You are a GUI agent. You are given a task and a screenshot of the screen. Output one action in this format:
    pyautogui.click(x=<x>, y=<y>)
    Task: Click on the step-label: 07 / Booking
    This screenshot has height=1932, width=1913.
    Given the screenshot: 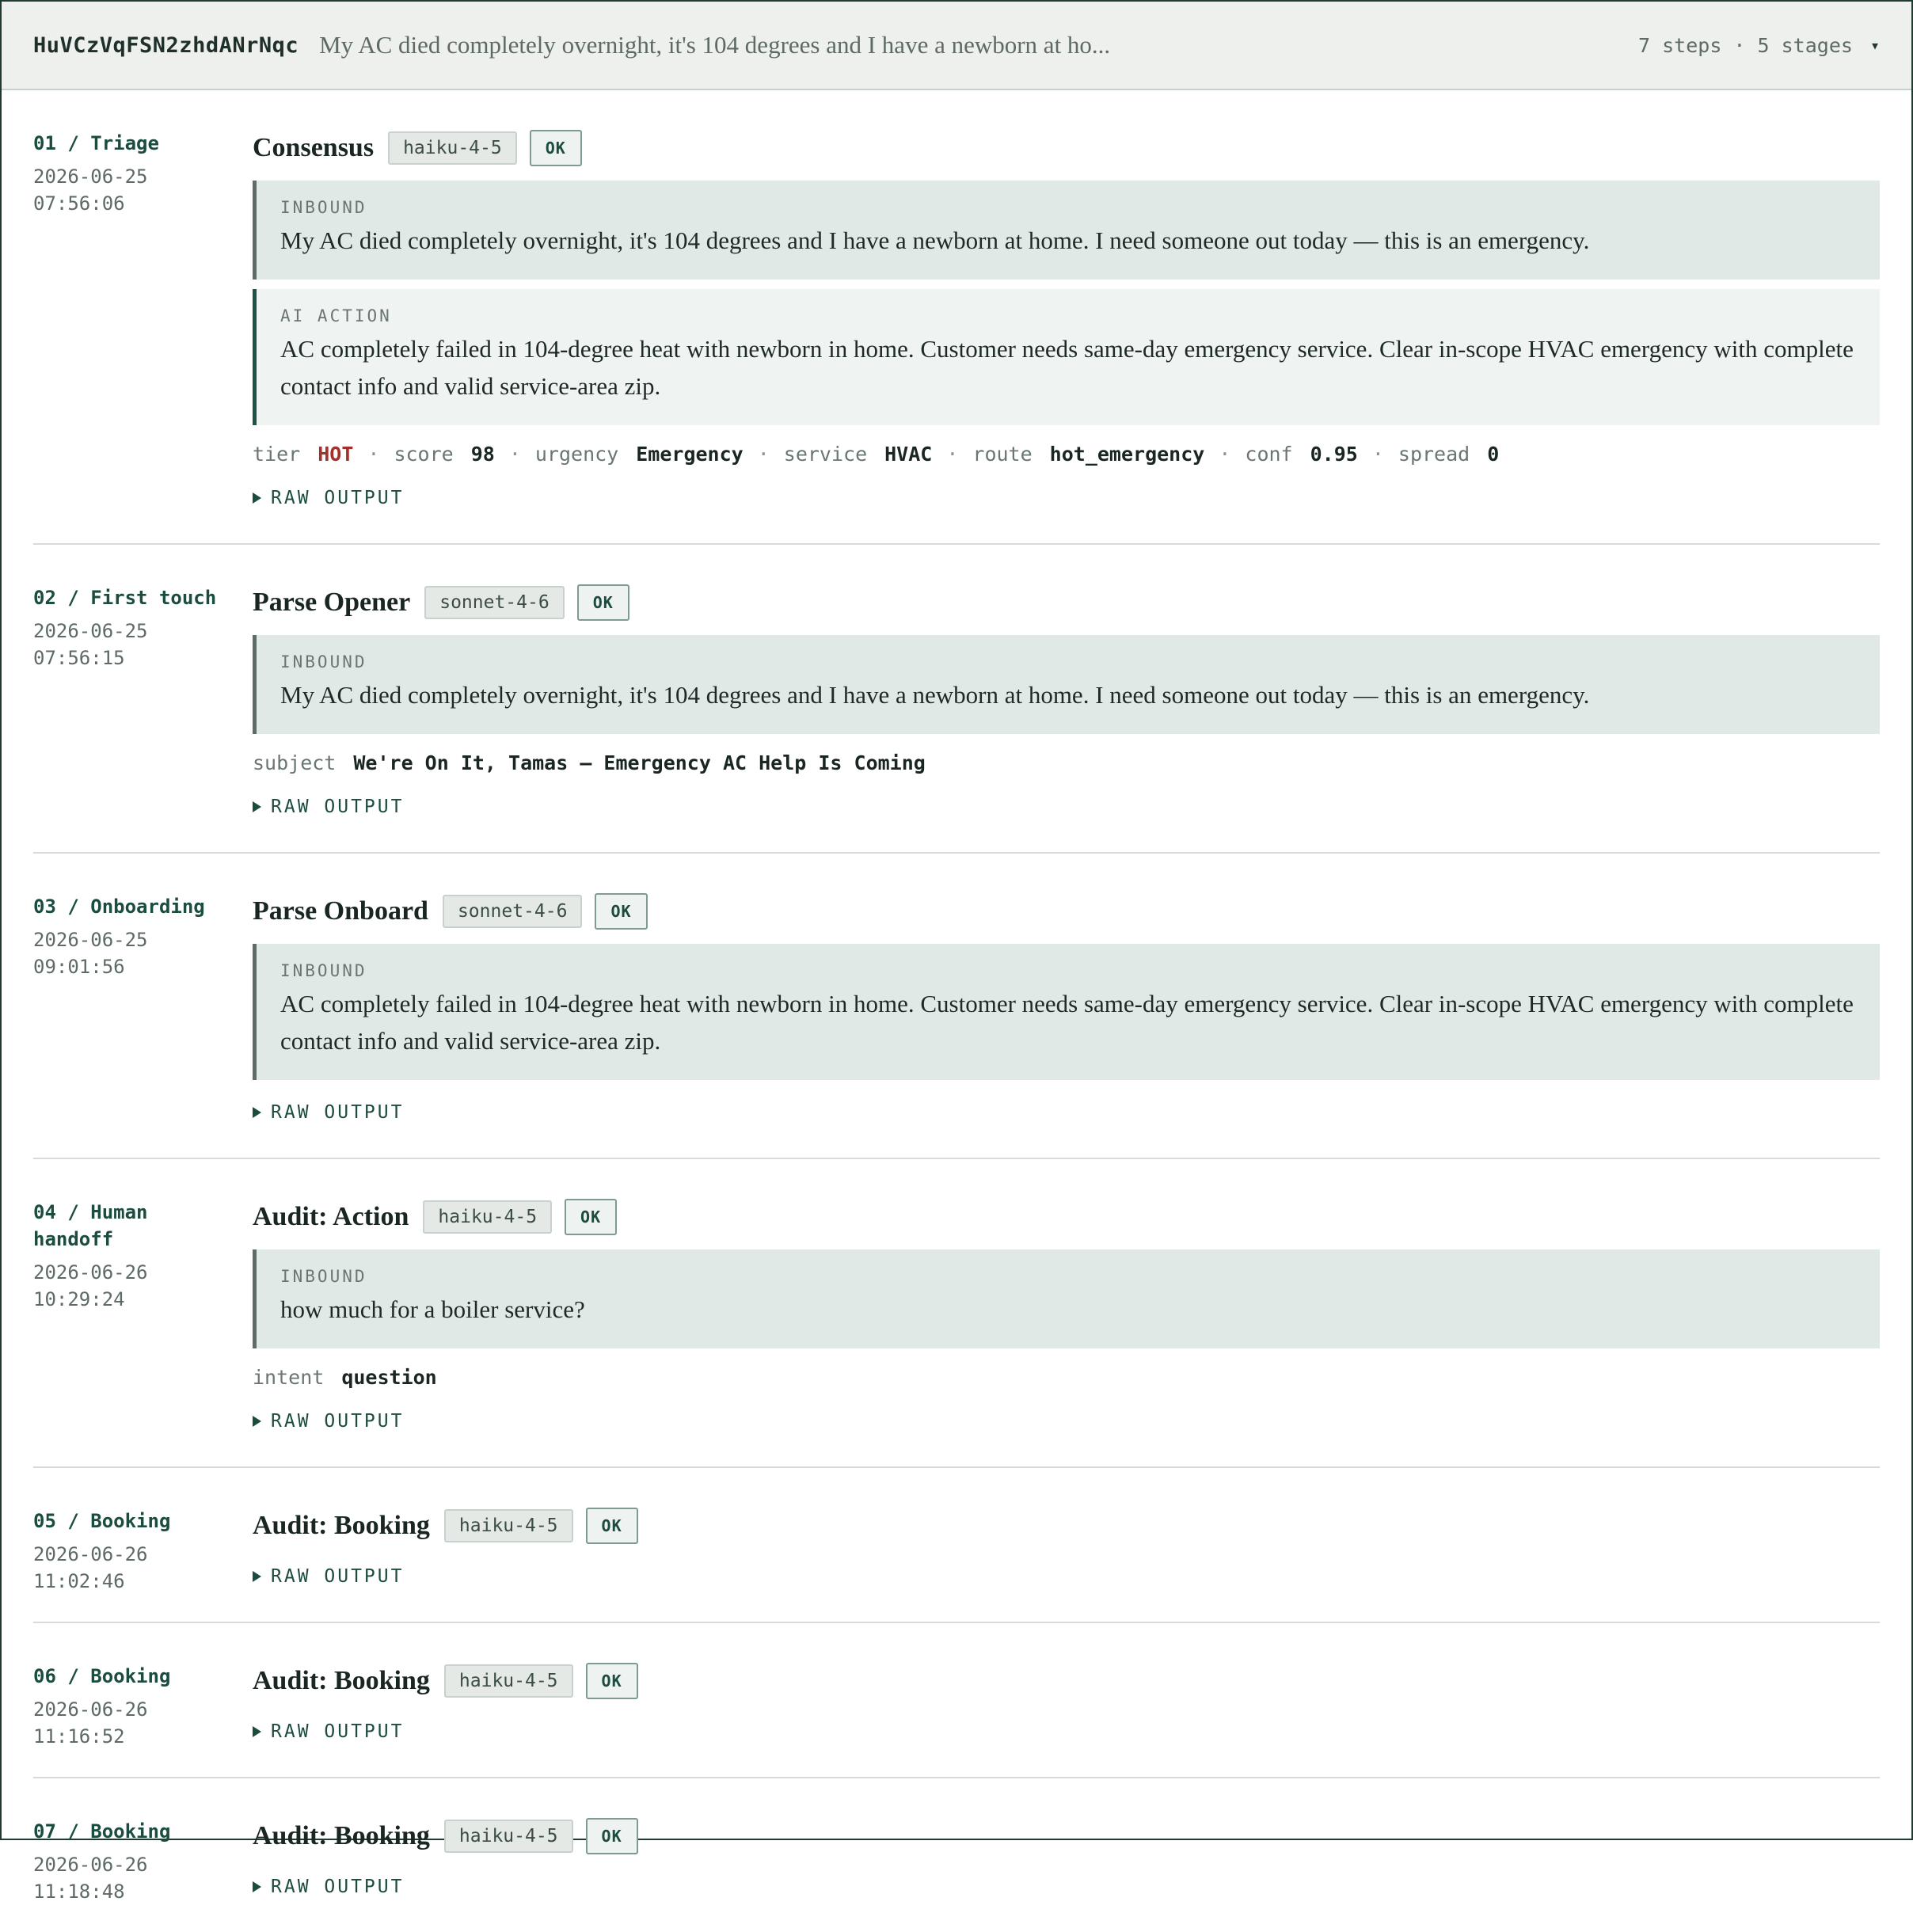 What is the action you would take?
    pyautogui.click(x=102, y=1831)
    